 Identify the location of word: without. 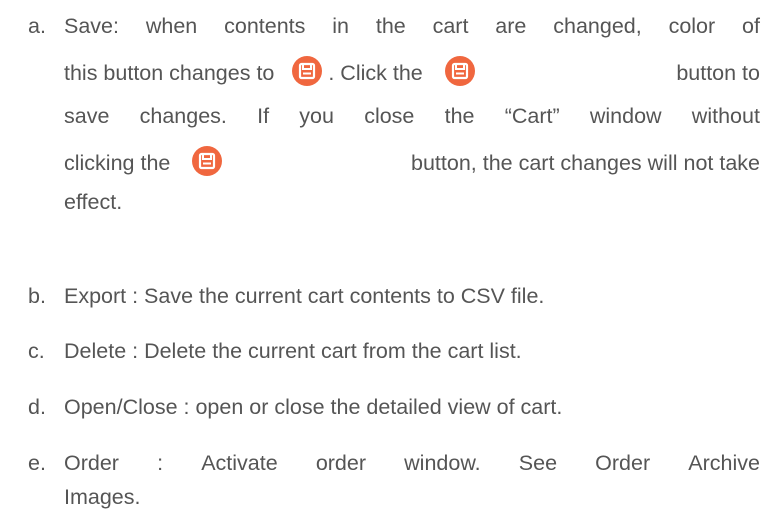
(725, 116).